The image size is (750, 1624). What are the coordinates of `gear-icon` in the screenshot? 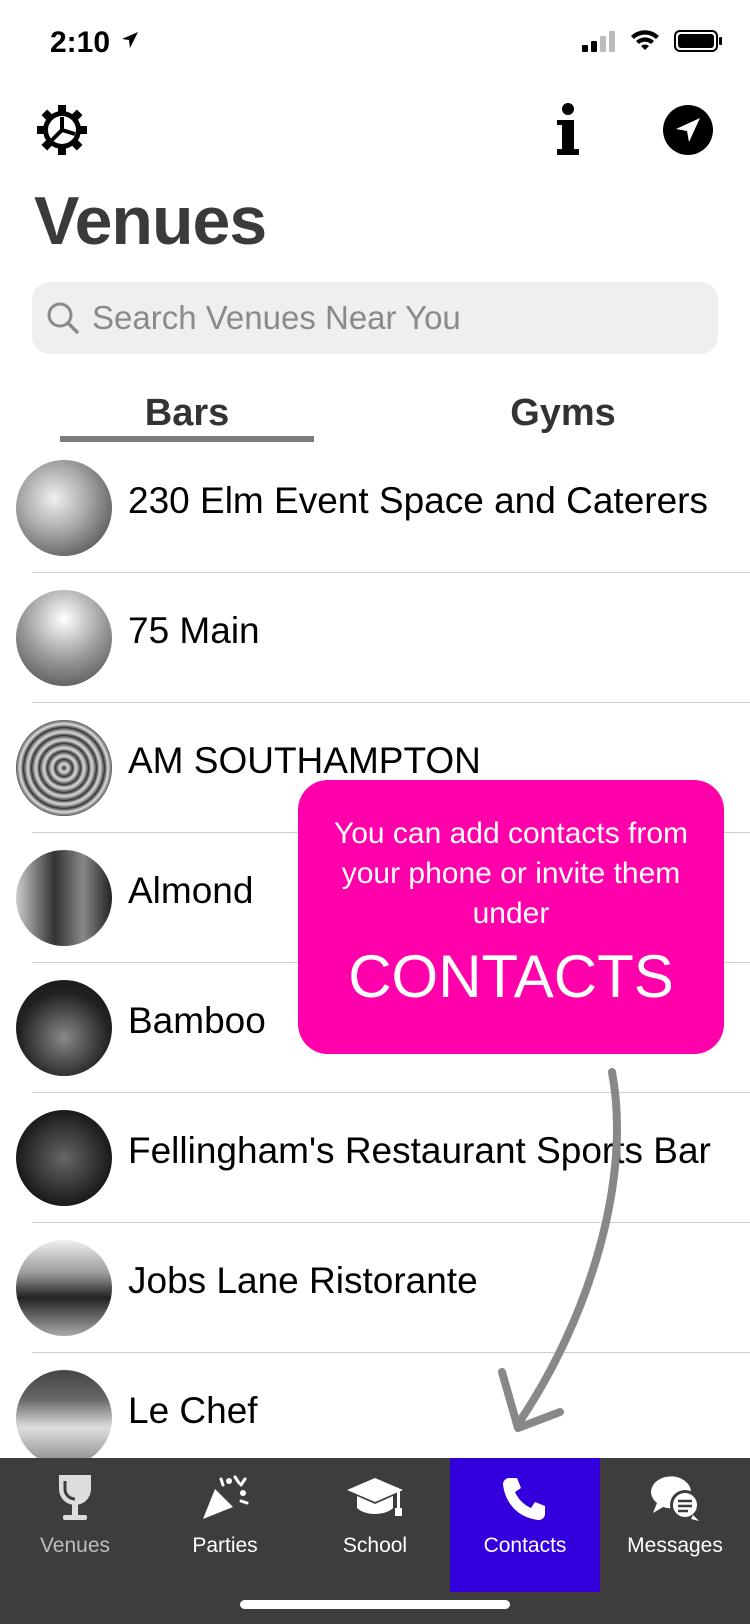 It's located at (62, 130).